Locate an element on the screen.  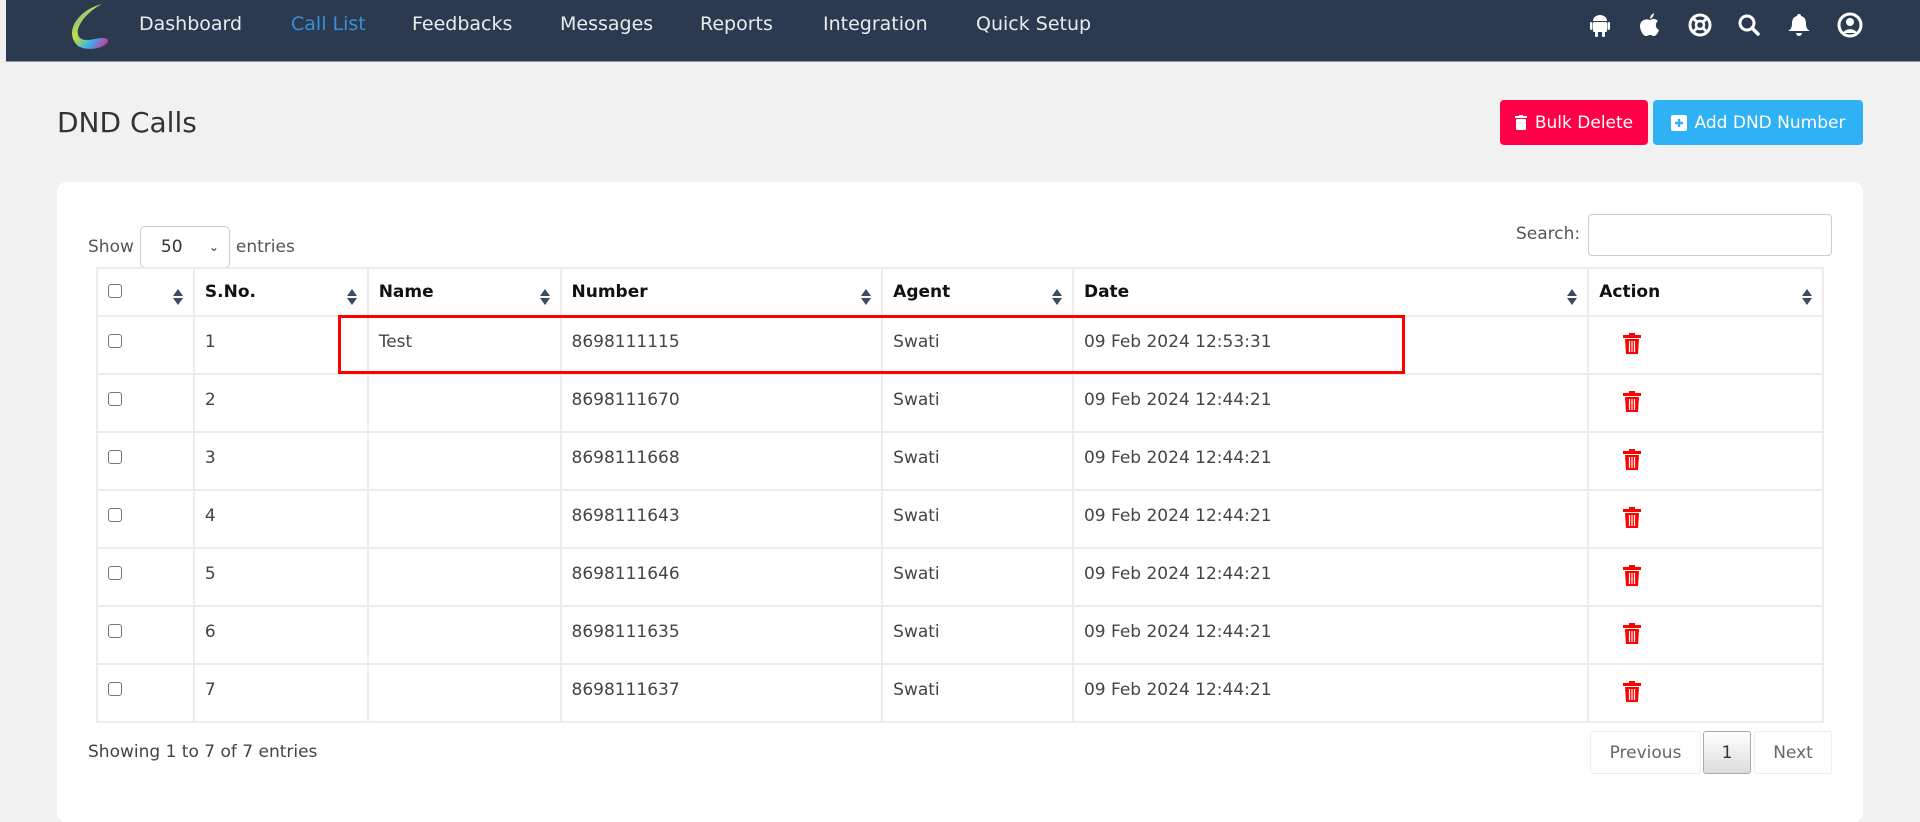
cell-number: 8698111643 is located at coordinates (721, 519).